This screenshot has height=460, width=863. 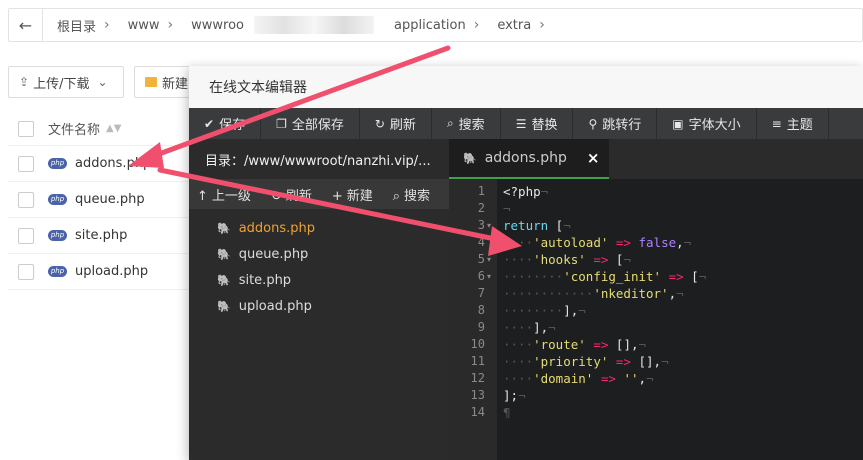 What do you see at coordinates (202, 196) in the screenshot?
I see `up-level-icon: ↑` at bounding box center [202, 196].